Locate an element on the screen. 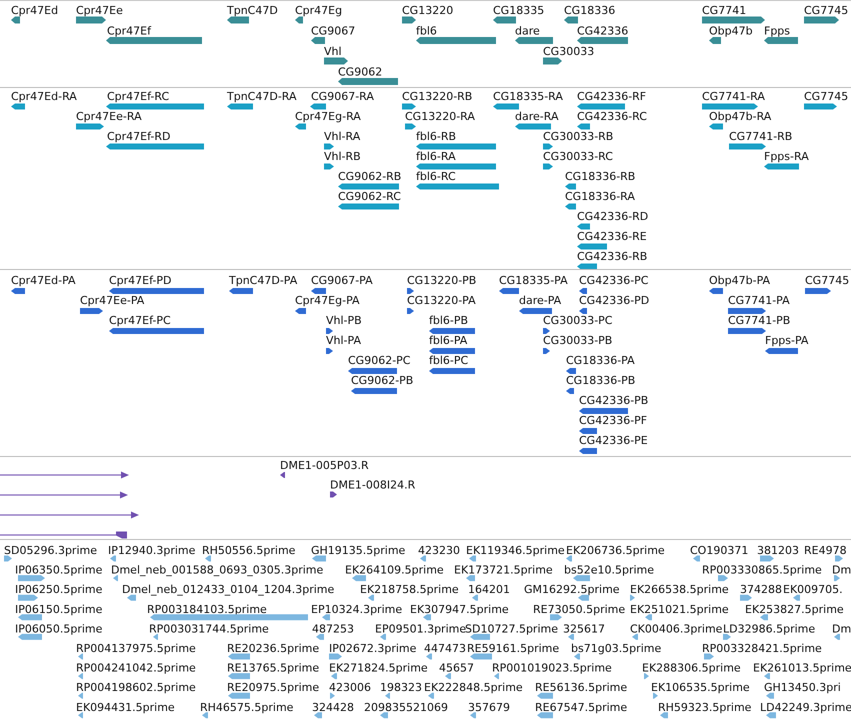 This screenshot has height=723, width=851. feature-label: CG9062-RC is located at coordinates (369, 196).